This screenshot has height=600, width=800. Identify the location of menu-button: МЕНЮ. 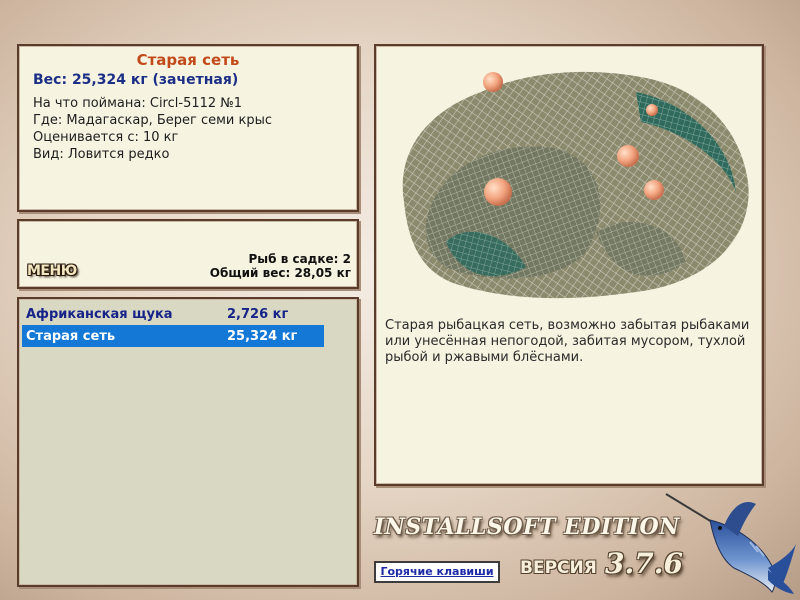
(52, 271).